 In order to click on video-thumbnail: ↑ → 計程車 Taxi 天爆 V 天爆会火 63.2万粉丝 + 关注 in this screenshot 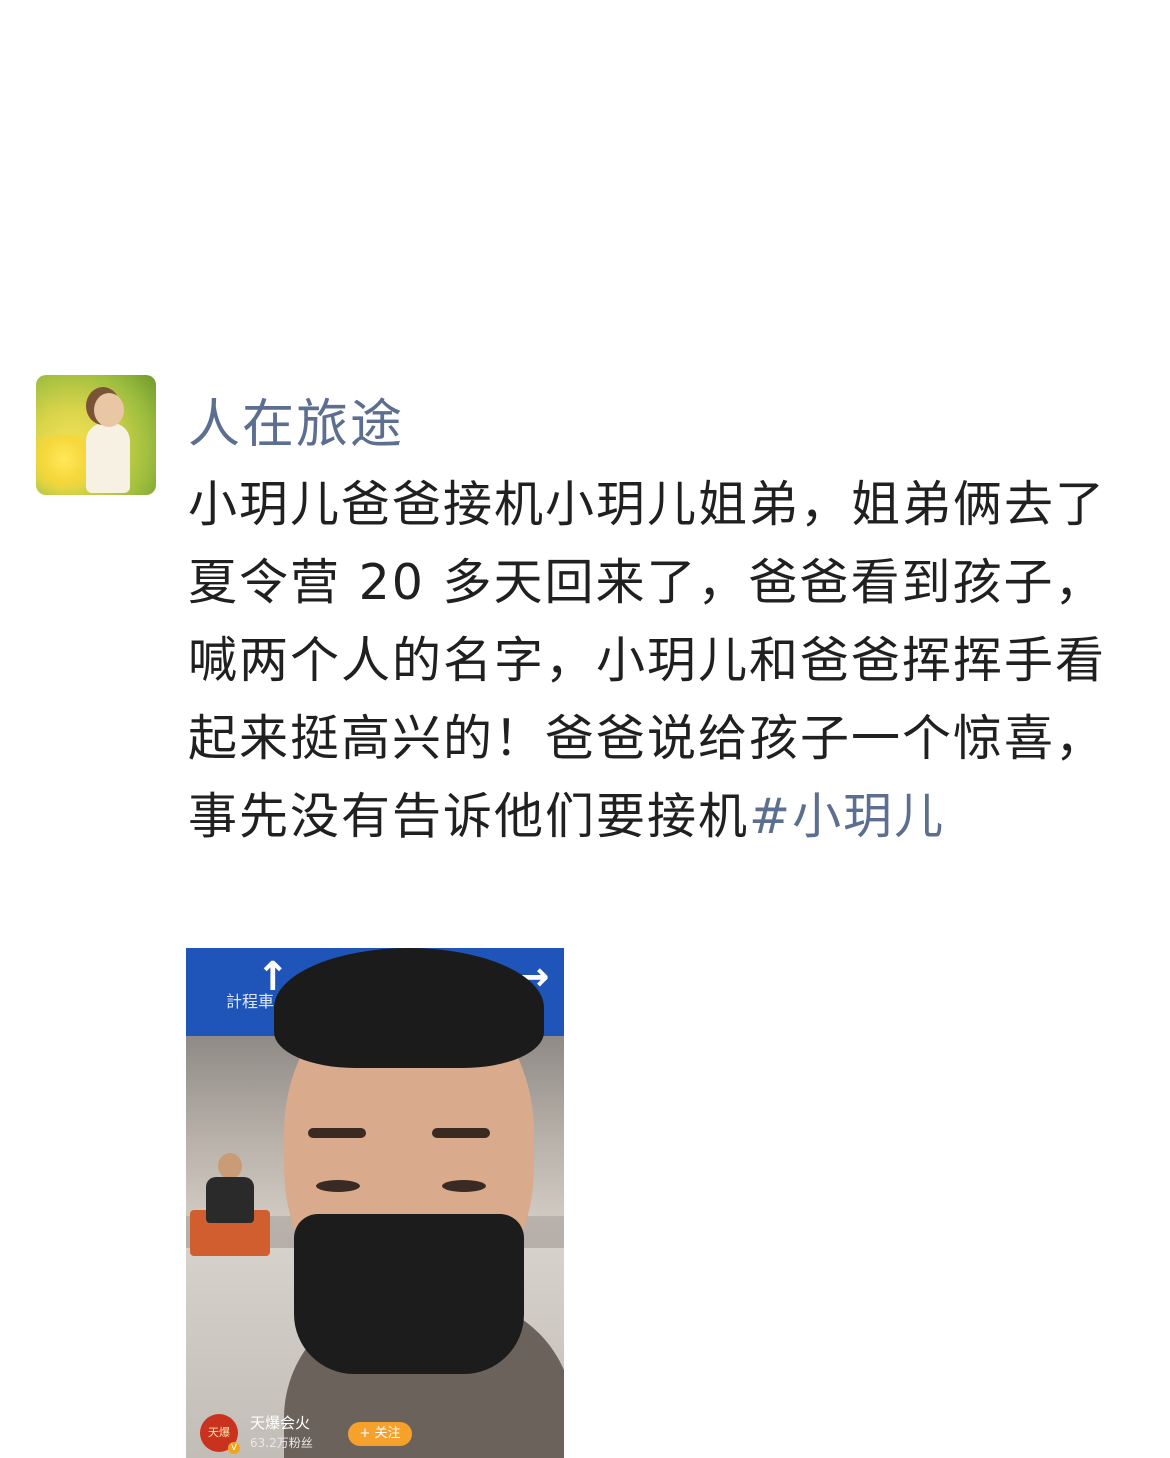, I will do `click(375, 1203)`.